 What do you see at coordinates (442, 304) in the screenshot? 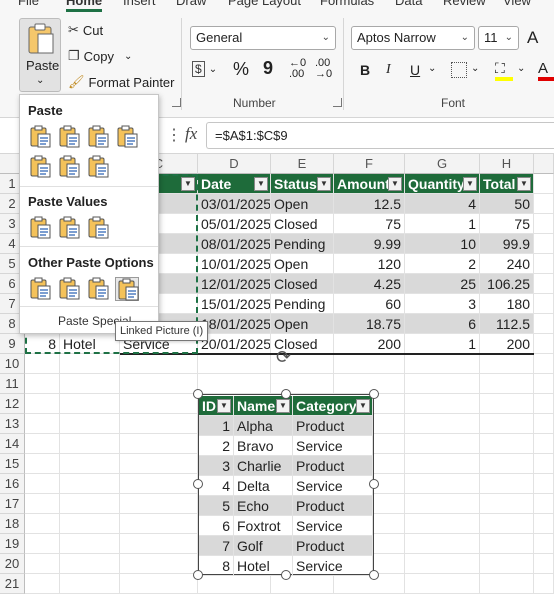
I see `table-cell: 3` at bounding box center [442, 304].